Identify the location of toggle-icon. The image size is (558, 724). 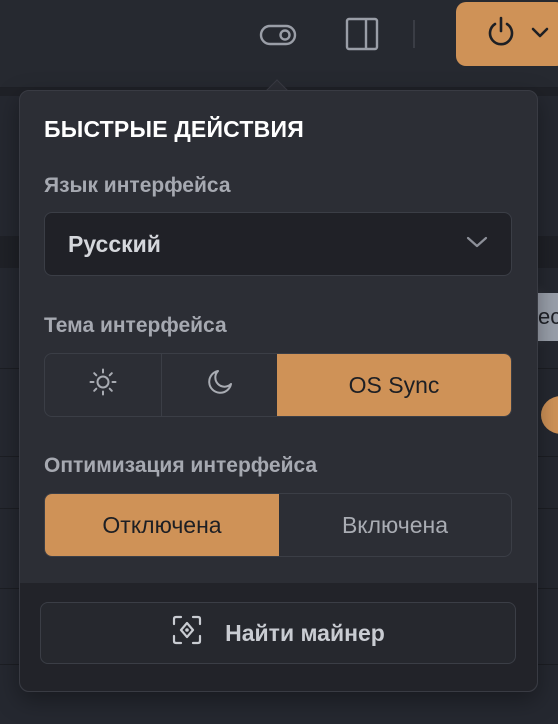
(278, 35).